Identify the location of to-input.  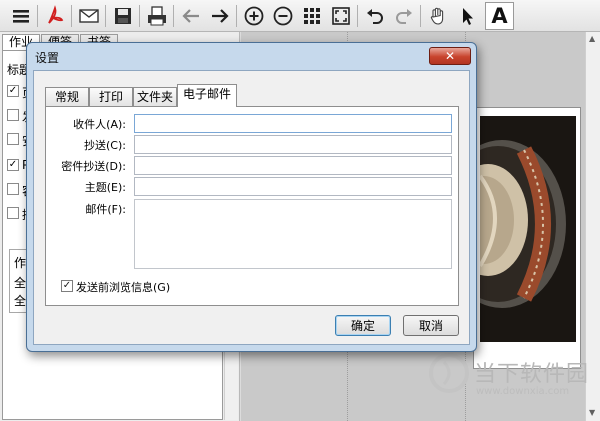
(293, 123).